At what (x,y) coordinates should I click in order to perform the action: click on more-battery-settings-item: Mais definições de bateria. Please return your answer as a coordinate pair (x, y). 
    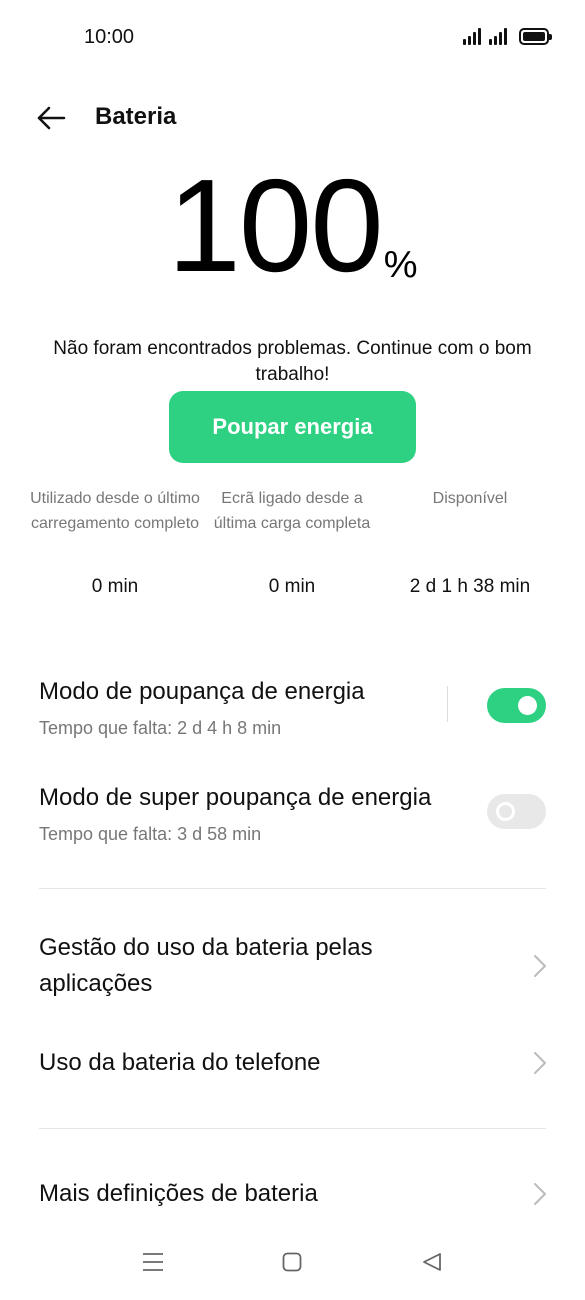
    Looking at the image, I should click on (292, 1196).